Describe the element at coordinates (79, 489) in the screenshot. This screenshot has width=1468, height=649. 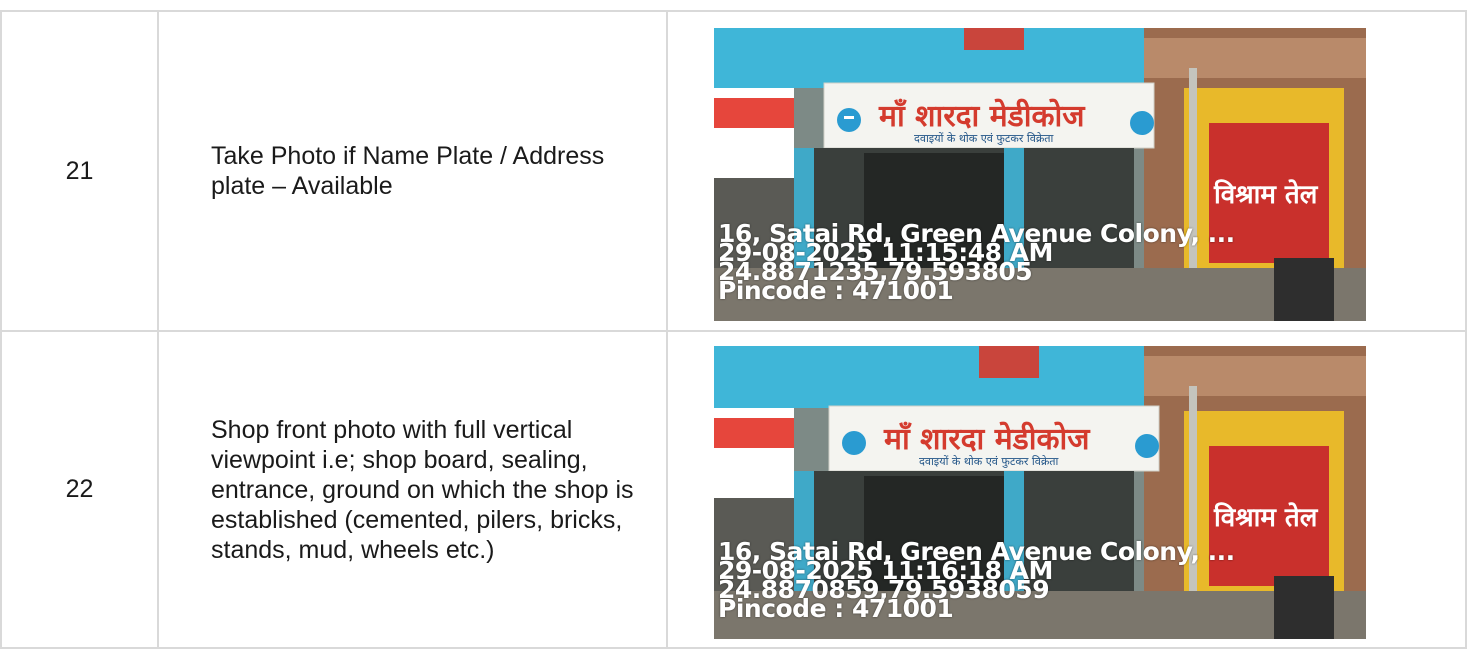
I see `row-number: 22` at that location.